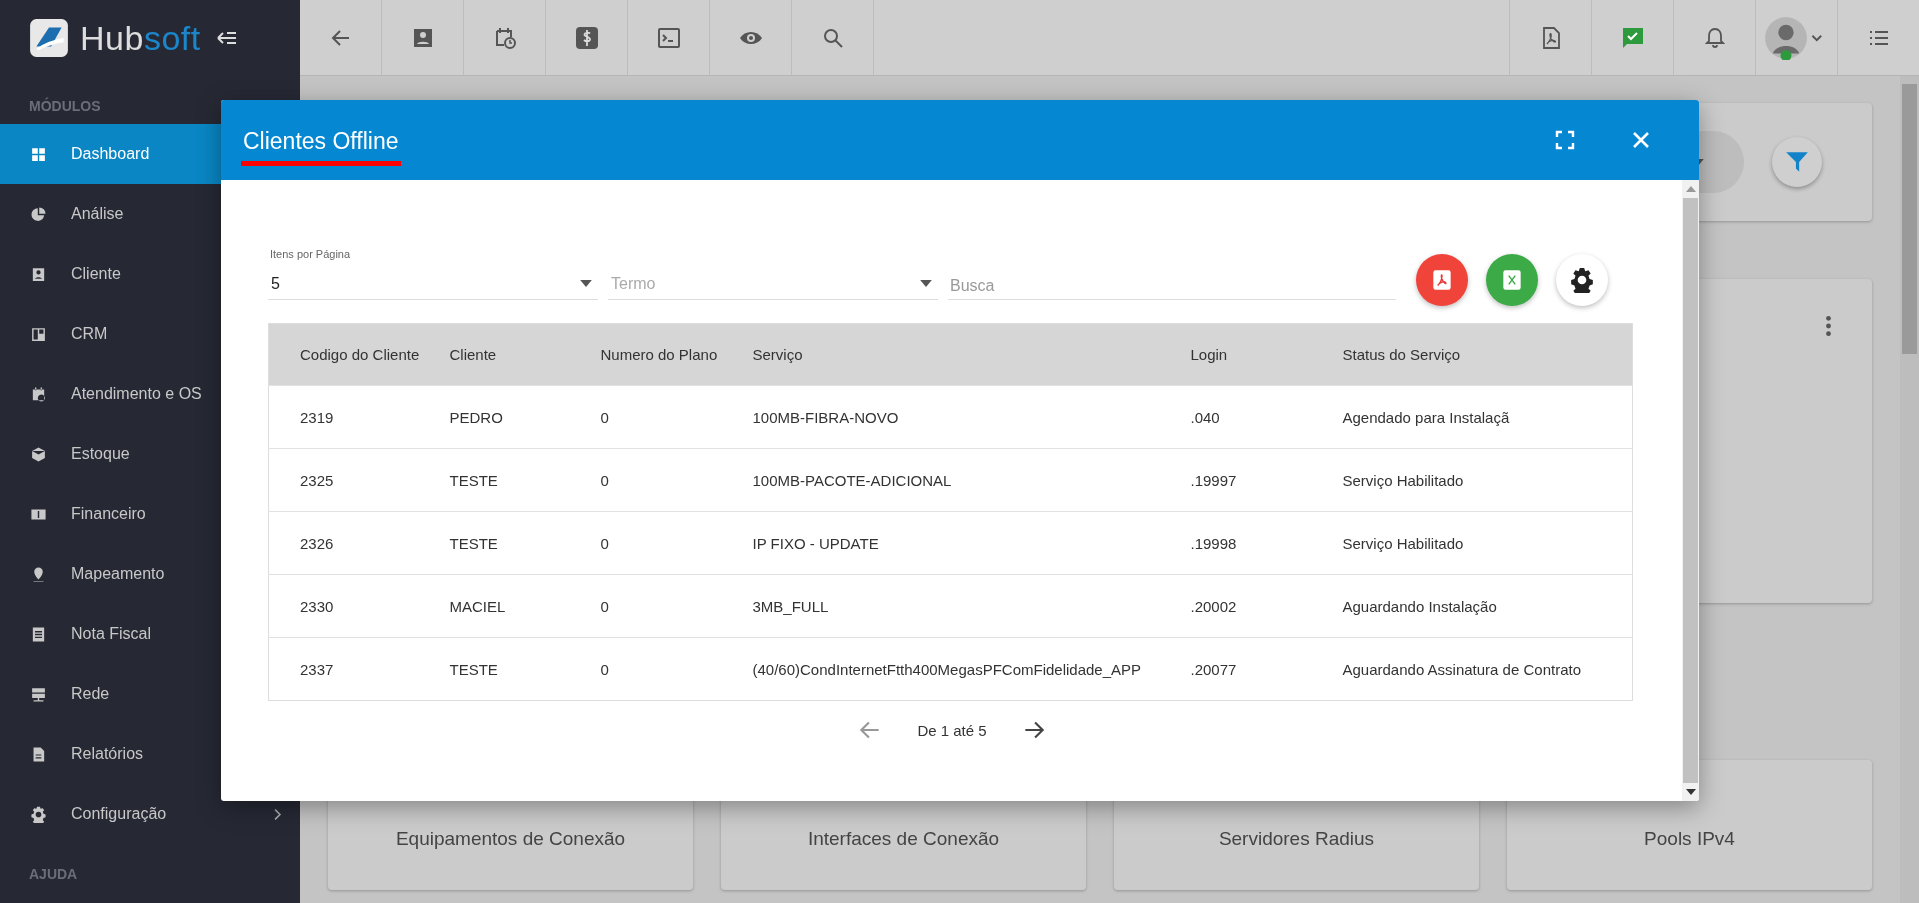 This screenshot has width=1919, height=903. What do you see at coordinates (1266, 417) in the screenshot?
I see `table-cell: .040` at bounding box center [1266, 417].